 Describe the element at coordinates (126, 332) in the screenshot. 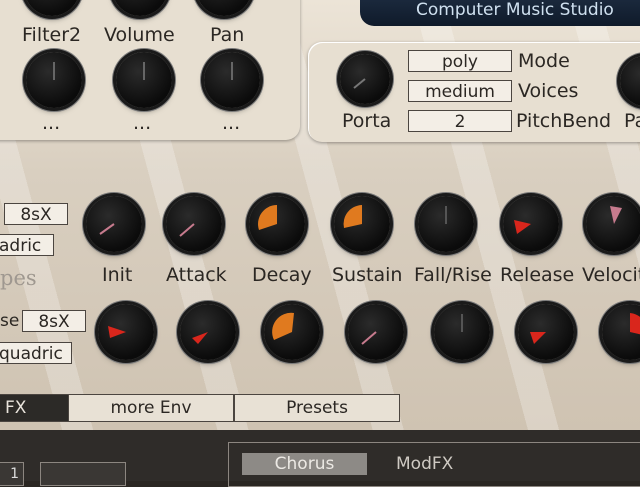

I see `env2-init-knob` at that location.